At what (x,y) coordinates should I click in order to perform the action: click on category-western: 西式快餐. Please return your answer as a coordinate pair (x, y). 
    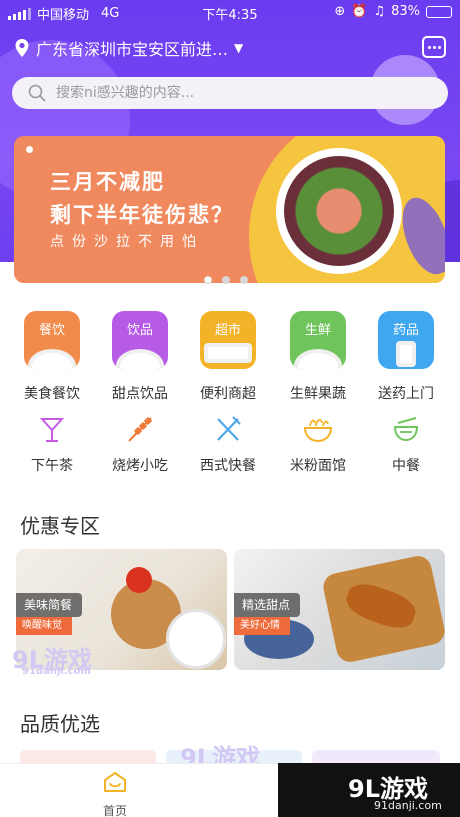
    Looking at the image, I should click on (228, 444).